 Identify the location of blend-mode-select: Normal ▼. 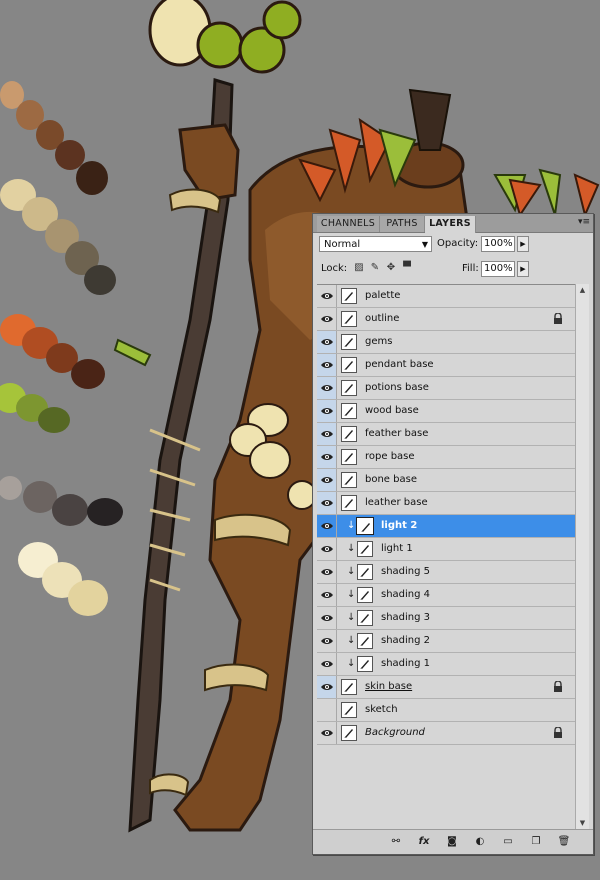
(375, 244).